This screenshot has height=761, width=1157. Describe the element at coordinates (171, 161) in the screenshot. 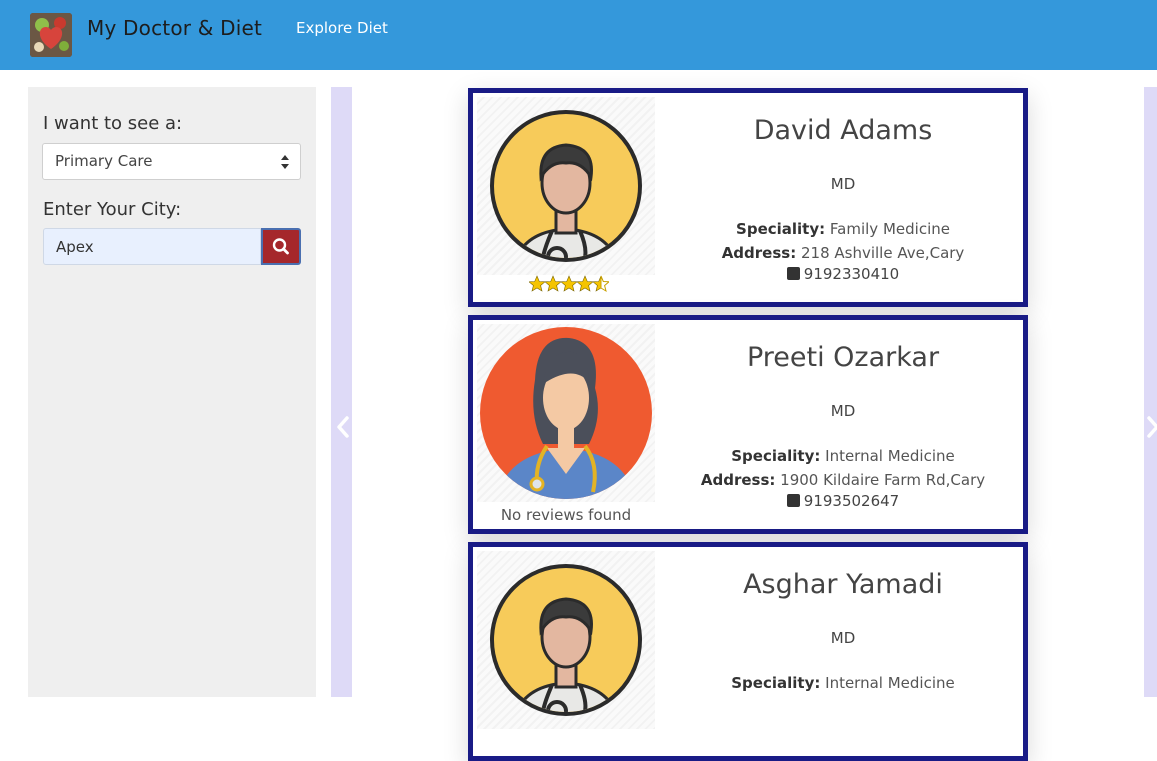

I see `specialty-select: Primary Care` at that location.